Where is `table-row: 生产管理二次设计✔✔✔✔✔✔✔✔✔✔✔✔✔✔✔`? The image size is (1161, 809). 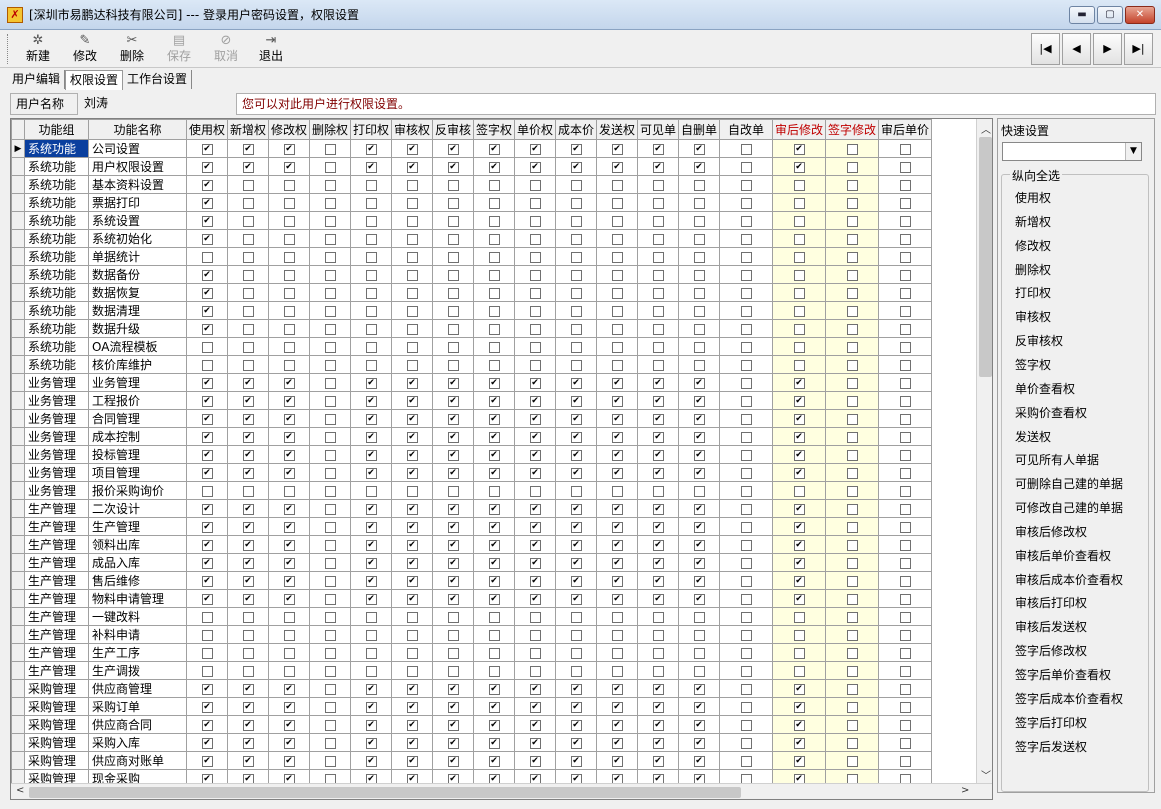
table-row: 生产管理二次设计✔✔✔✔✔✔✔✔✔✔✔✔✔✔✔ is located at coordinates (471, 508).